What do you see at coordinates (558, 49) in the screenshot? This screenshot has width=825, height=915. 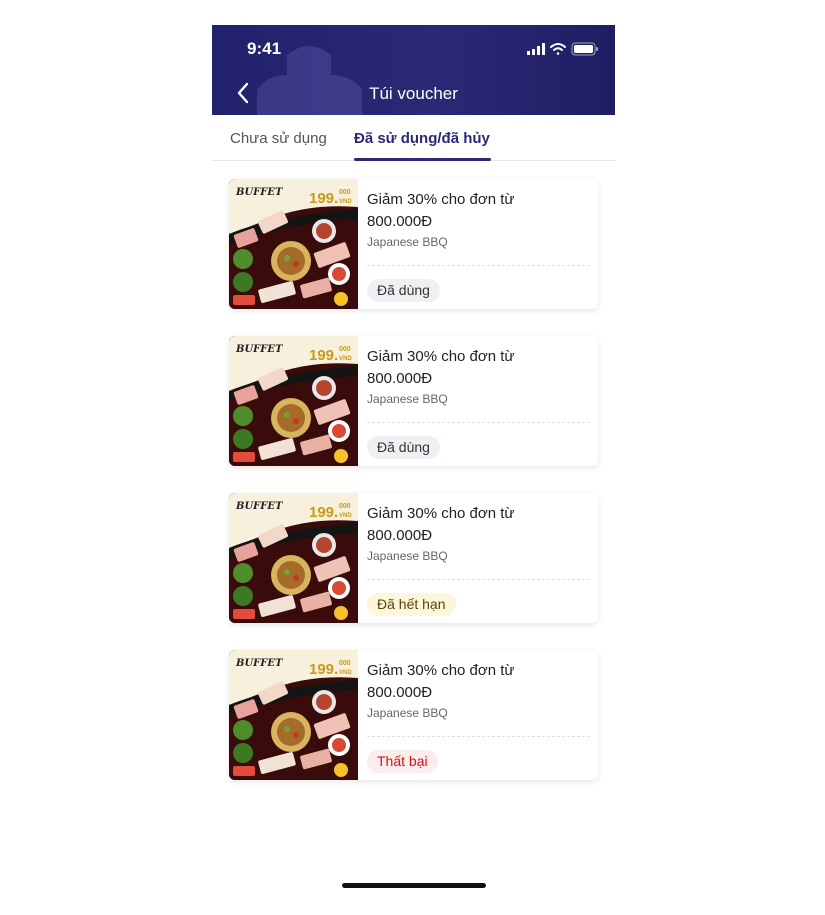 I see `wifi-icon` at bounding box center [558, 49].